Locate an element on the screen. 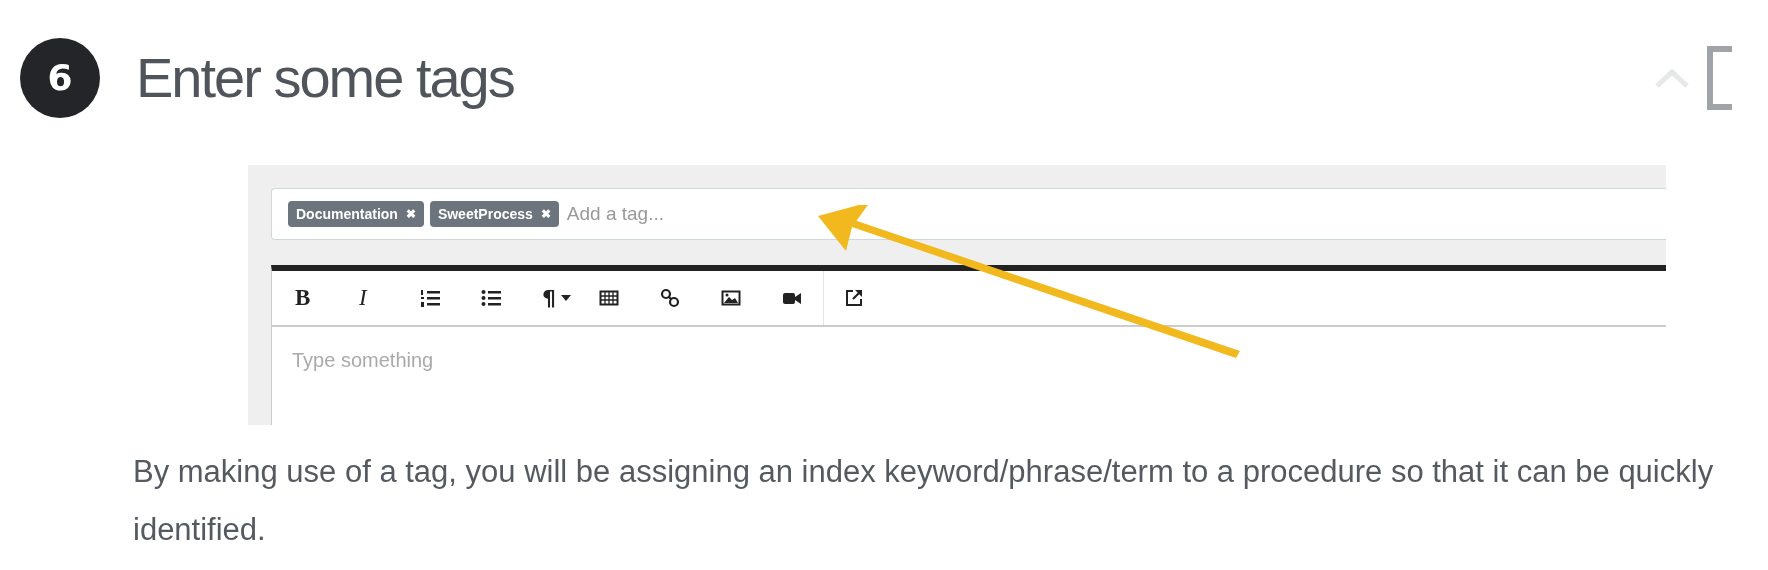 This screenshot has width=1768, height=570. tag-chip: SweetProcess ✖ is located at coordinates (494, 214).